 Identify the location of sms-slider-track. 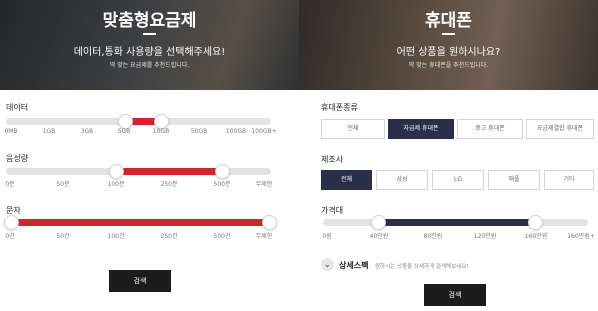
(138, 222).